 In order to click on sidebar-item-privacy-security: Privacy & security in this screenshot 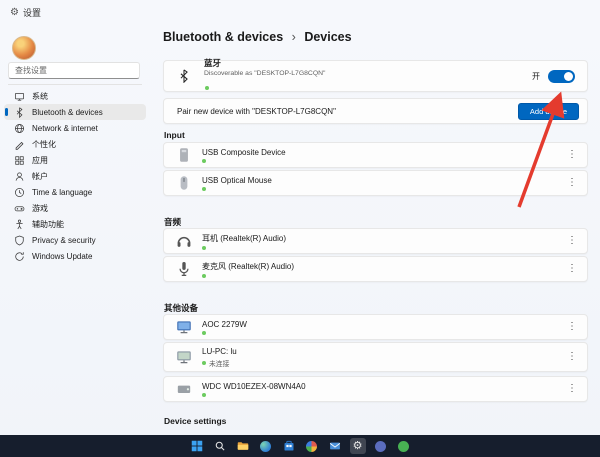, I will do `click(75, 240)`.